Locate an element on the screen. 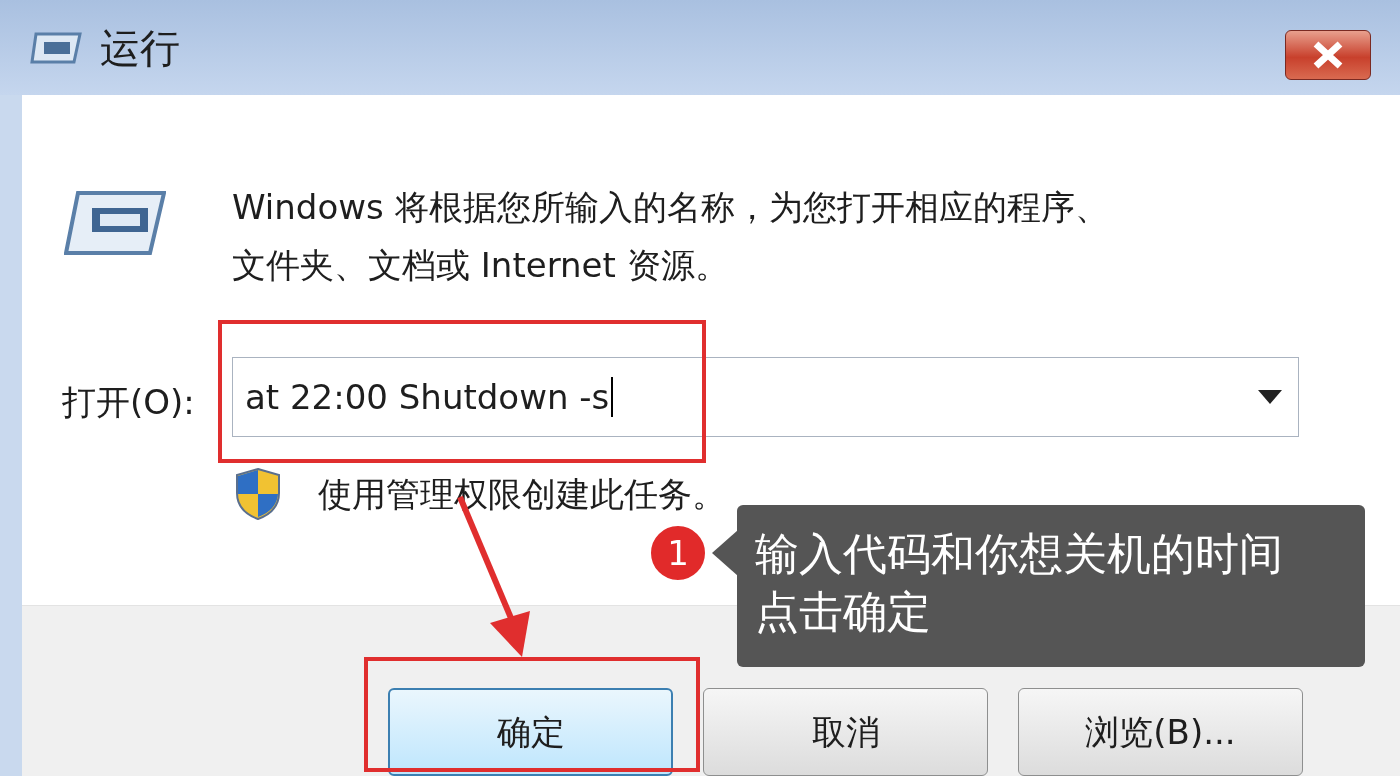 This screenshot has height=776, width=1400. open-label: 打开(O): is located at coordinates (128, 402).